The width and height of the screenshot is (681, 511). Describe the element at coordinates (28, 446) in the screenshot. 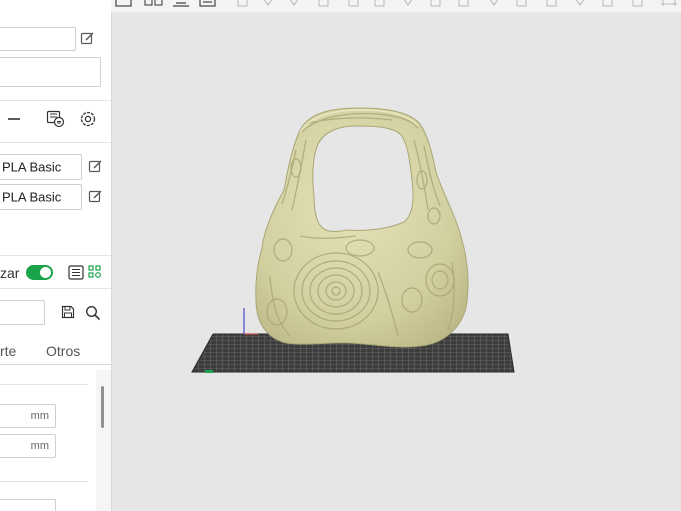

I see `dimension-field-2: mm` at that location.